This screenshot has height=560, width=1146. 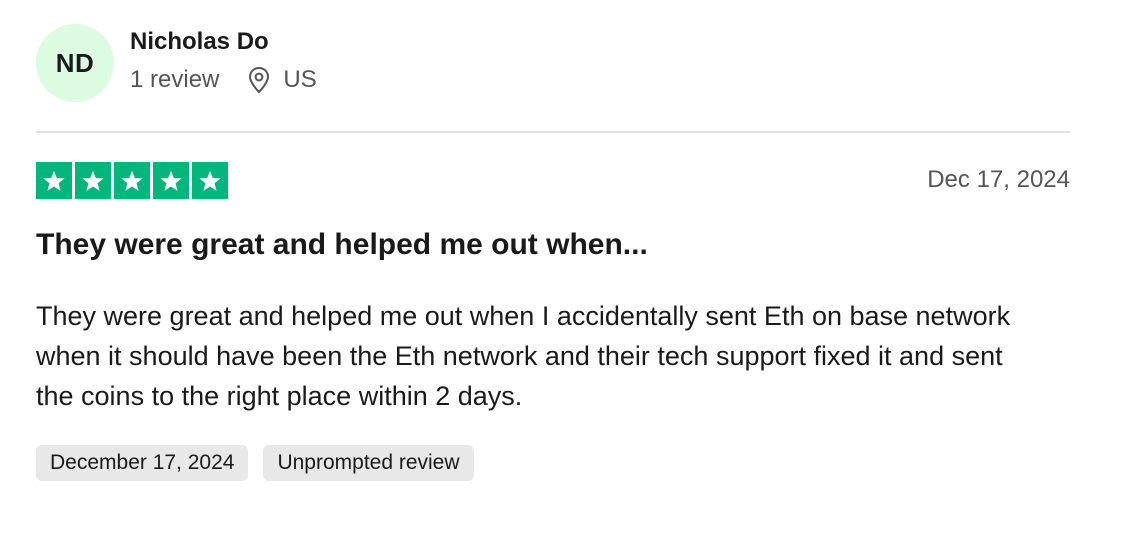 What do you see at coordinates (553, 132) in the screenshot?
I see `divider` at bounding box center [553, 132].